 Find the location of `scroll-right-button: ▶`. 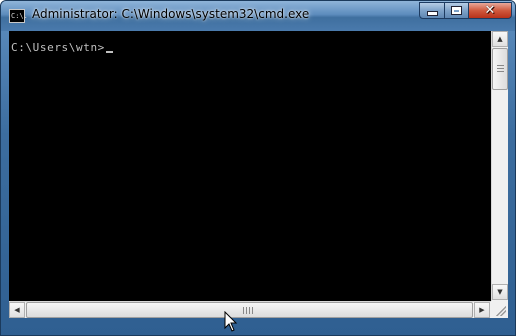

scroll-right-button: ▶ is located at coordinates (482, 310).